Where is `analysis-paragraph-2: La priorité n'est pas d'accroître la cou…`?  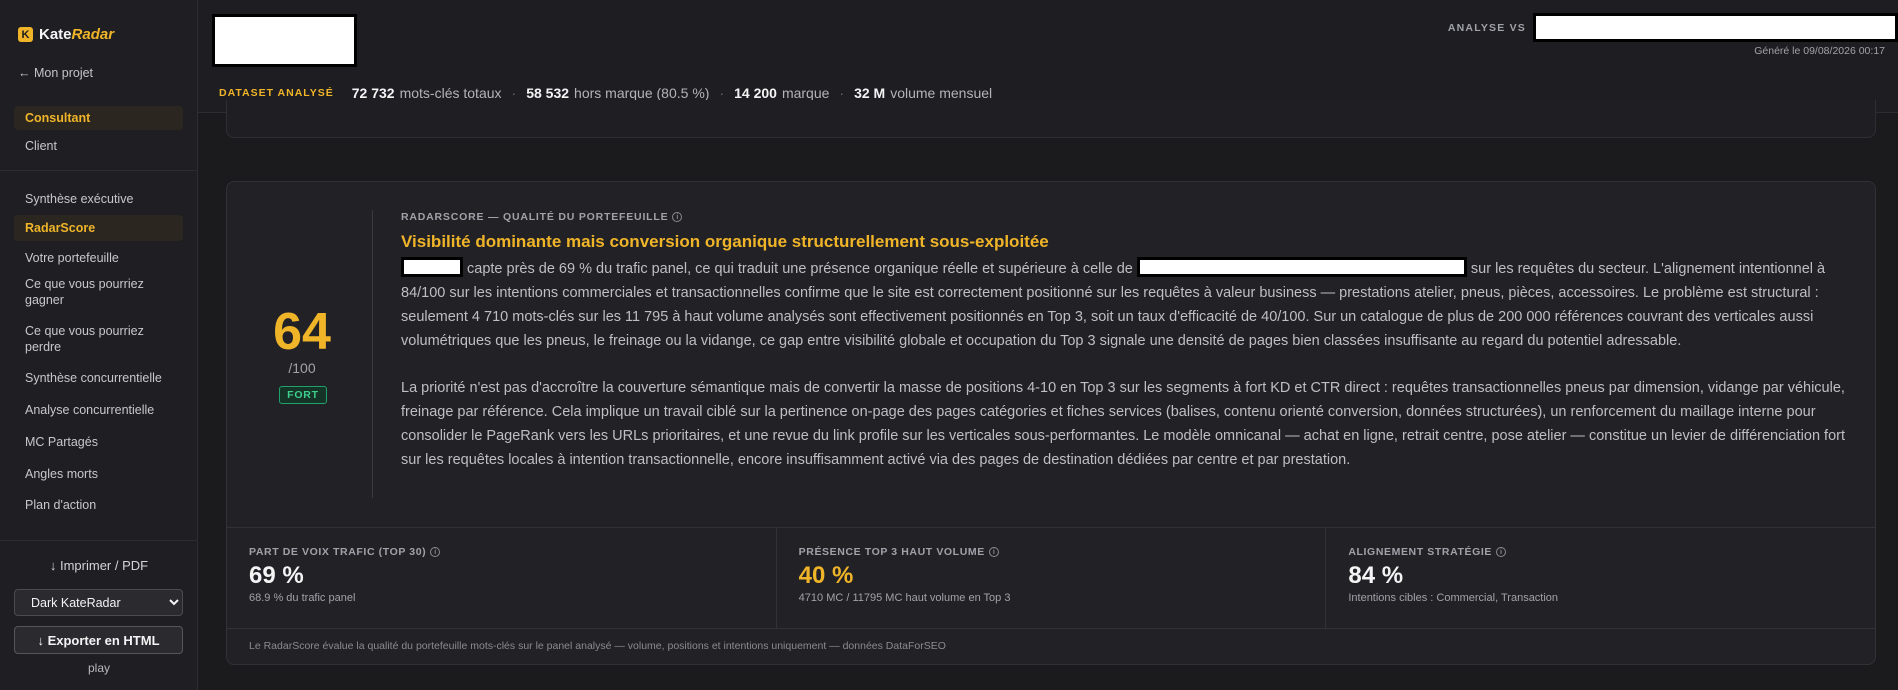
analysis-paragraph-2: La priorité n'est pas d'accroître la cou… is located at coordinates (1123, 424).